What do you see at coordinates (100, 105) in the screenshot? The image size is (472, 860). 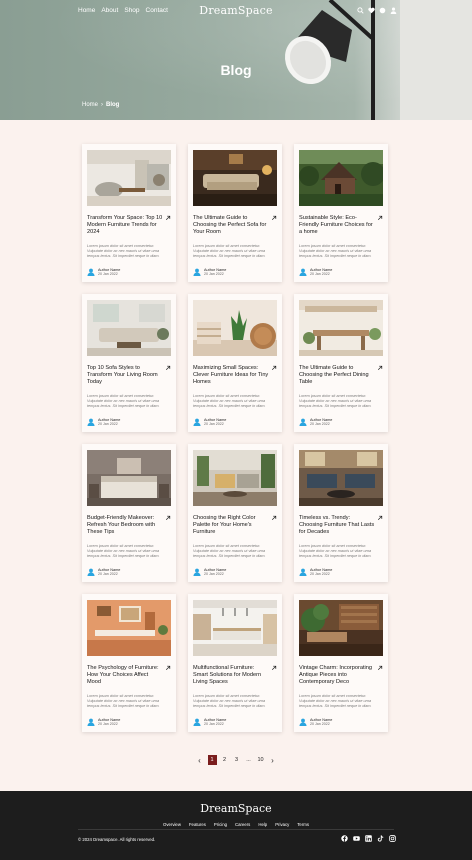 I see `breadcrumb: Home › Blog` at bounding box center [100, 105].